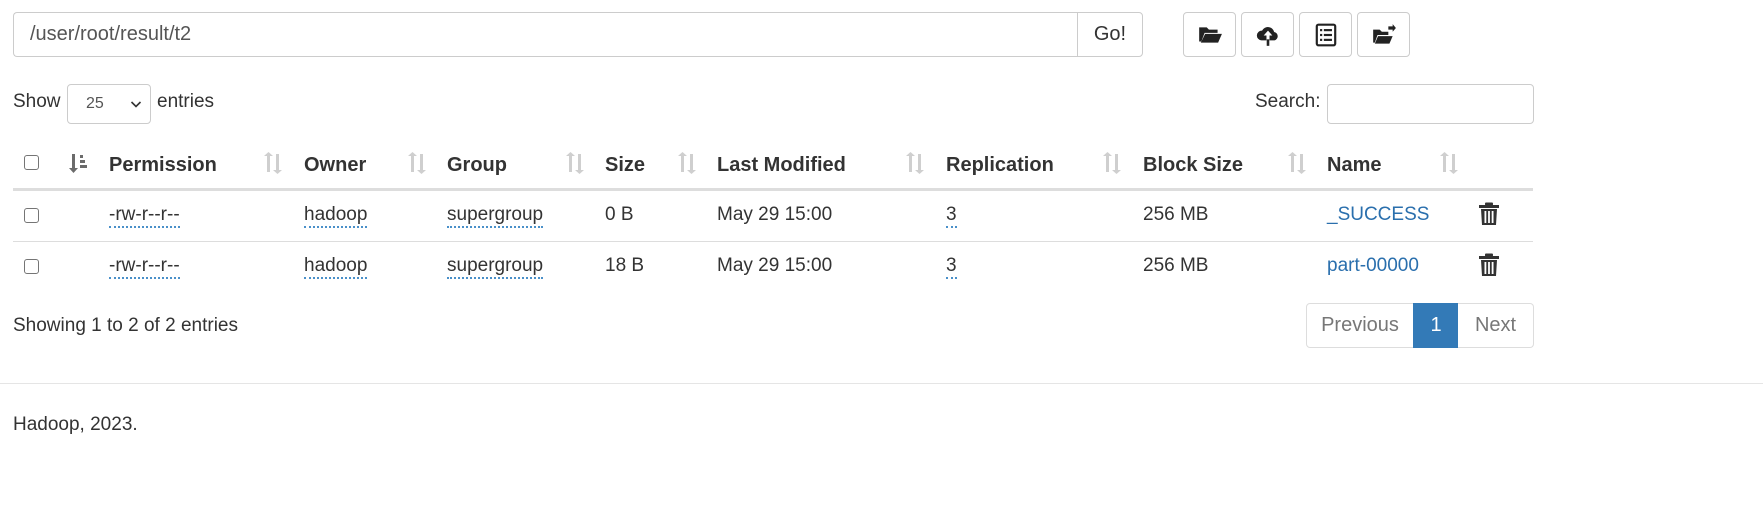 The image size is (1763, 523). Describe the element at coordinates (1360, 325) in the screenshot. I see `previous-page-button: Previous` at that location.